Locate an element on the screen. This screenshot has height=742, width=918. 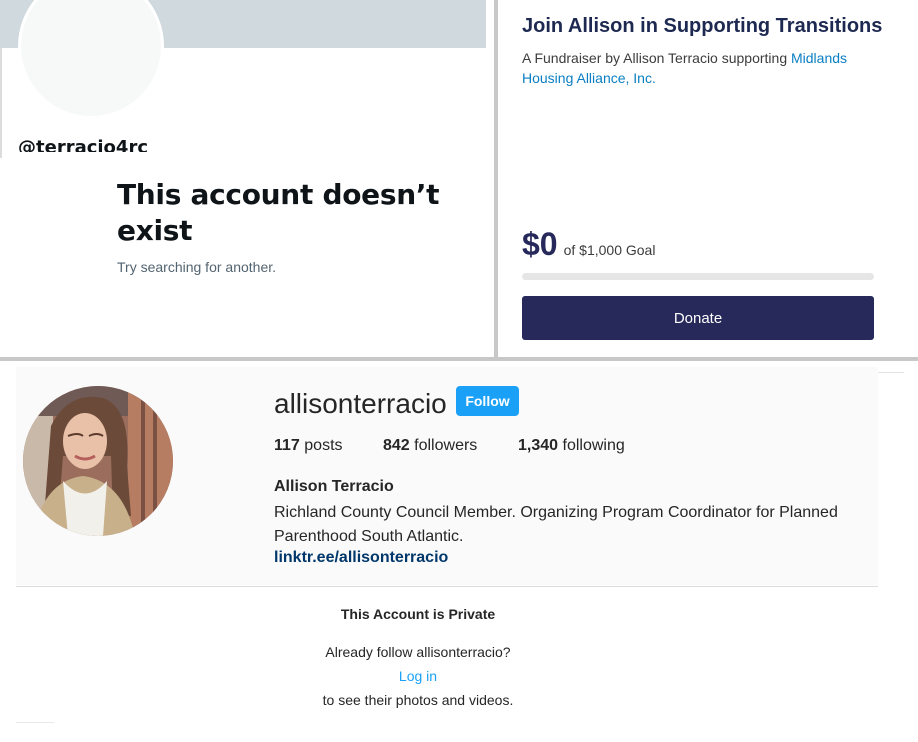
account-missing-heading: This account doesn’t exist is located at coordinates (278, 212).